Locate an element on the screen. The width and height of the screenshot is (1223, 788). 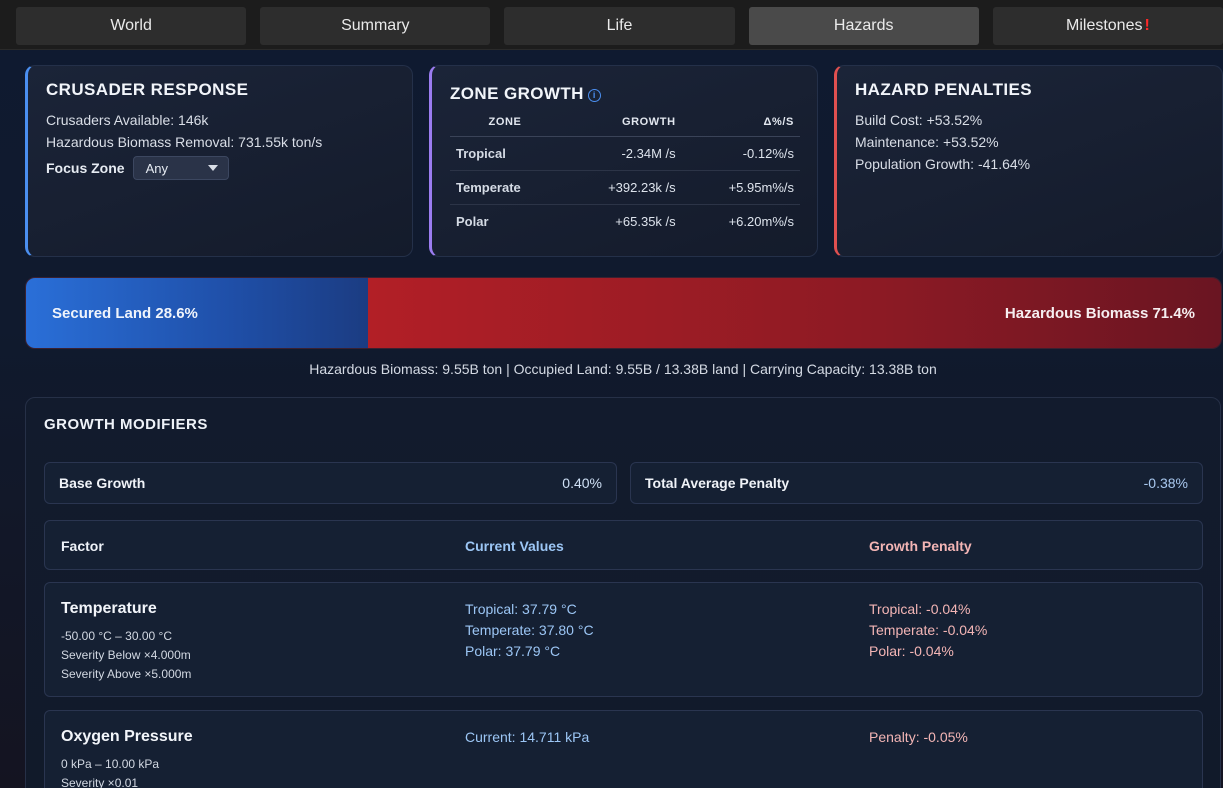
tab-bar: World Summary Life Hazards Milestones! is located at coordinates (611, 25).